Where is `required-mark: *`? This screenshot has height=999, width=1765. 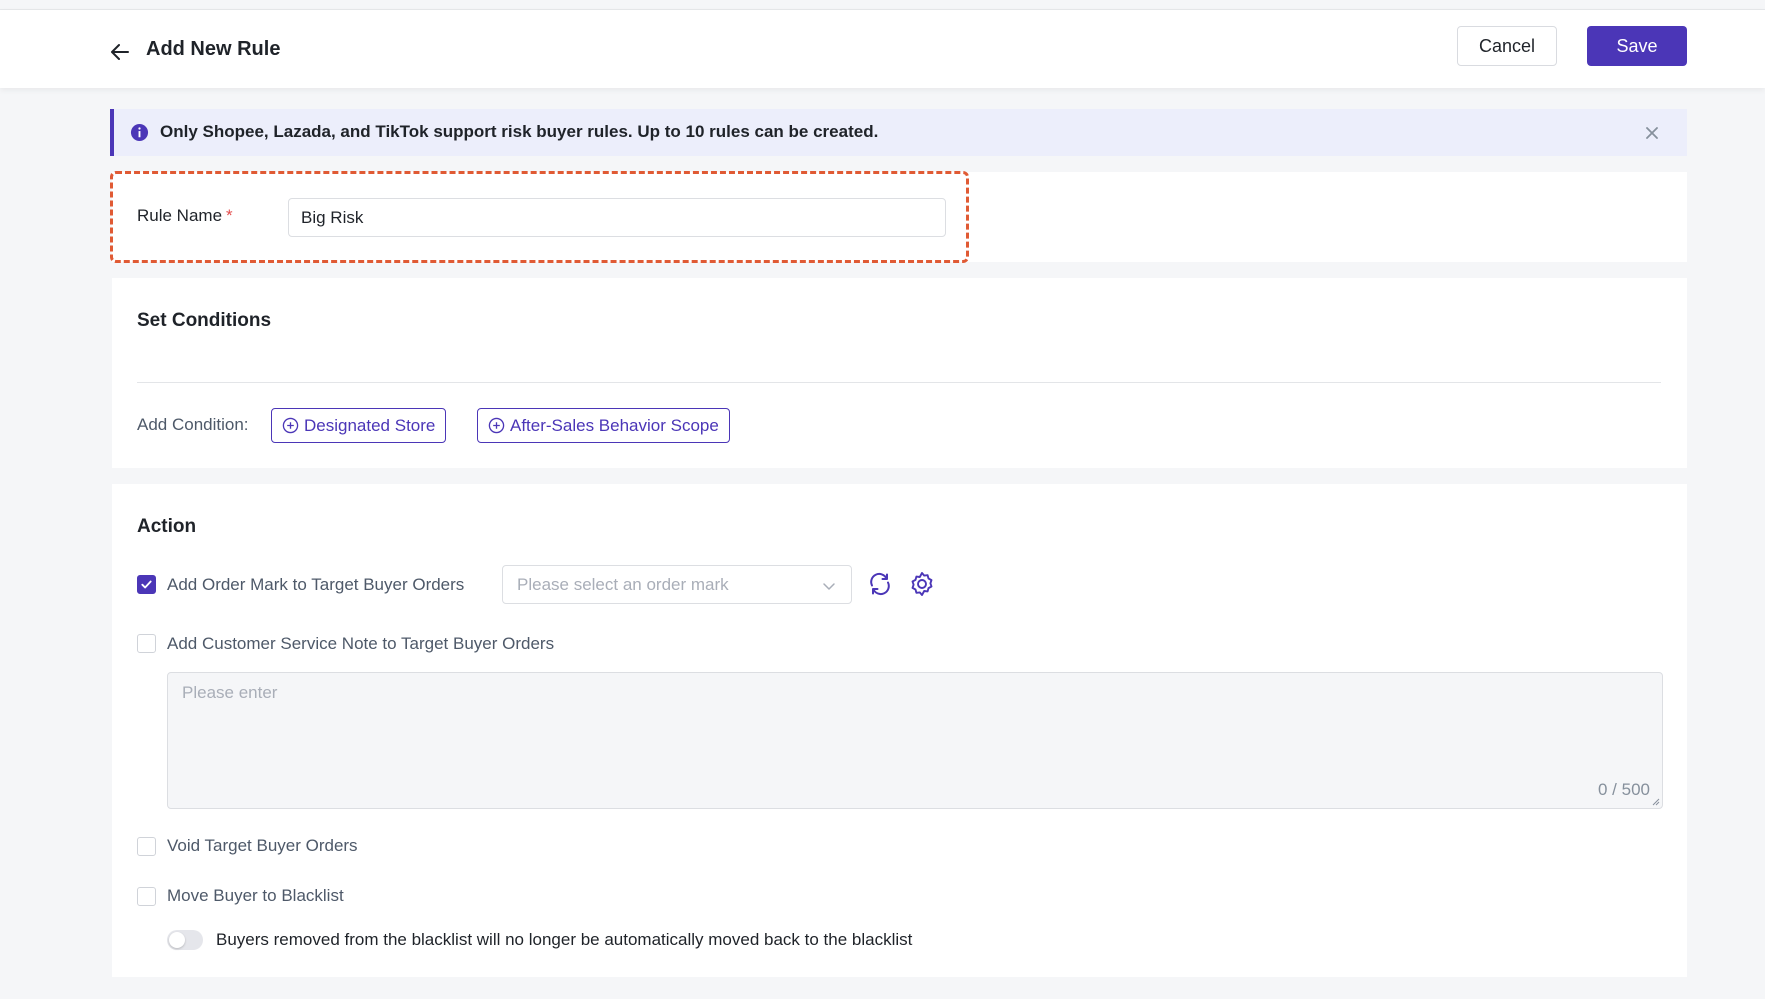 required-mark: * is located at coordinates (229, 215).